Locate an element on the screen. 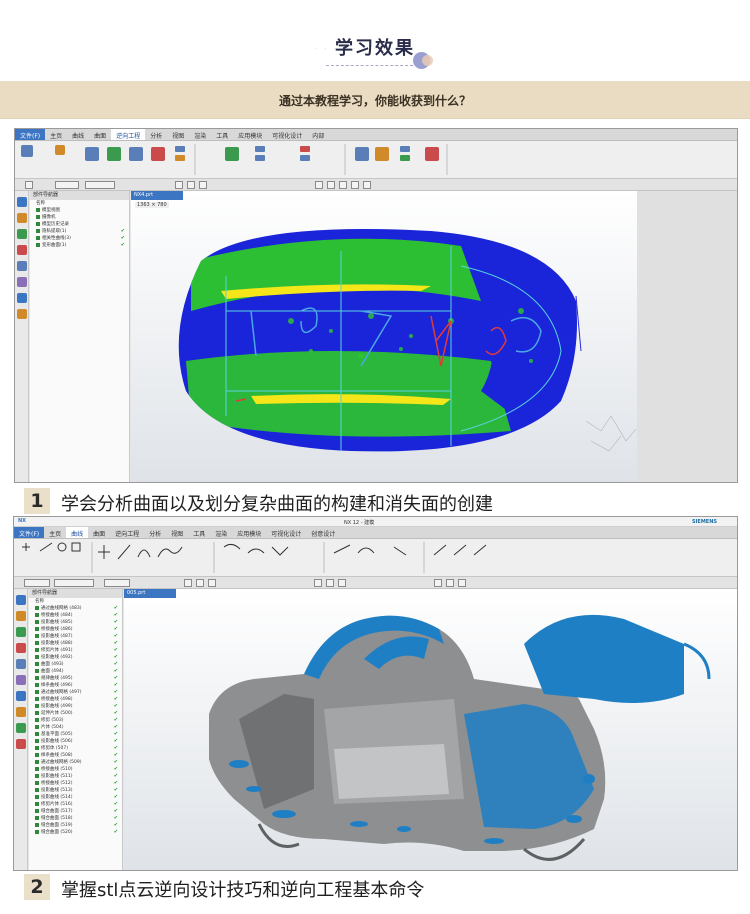  nav-row: 样条曲线 (508) ✔ is located at coordinates (75, 755).